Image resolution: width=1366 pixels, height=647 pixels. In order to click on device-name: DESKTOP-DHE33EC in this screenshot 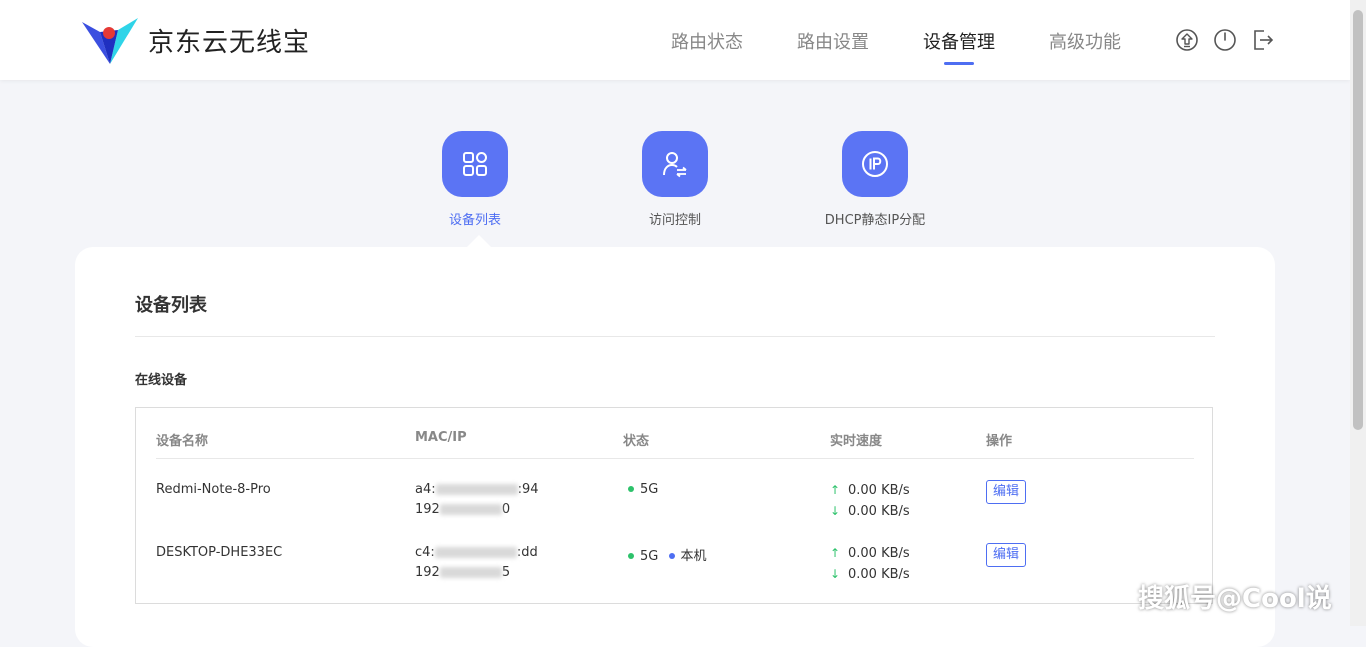, I will do `click(219, 552)`.